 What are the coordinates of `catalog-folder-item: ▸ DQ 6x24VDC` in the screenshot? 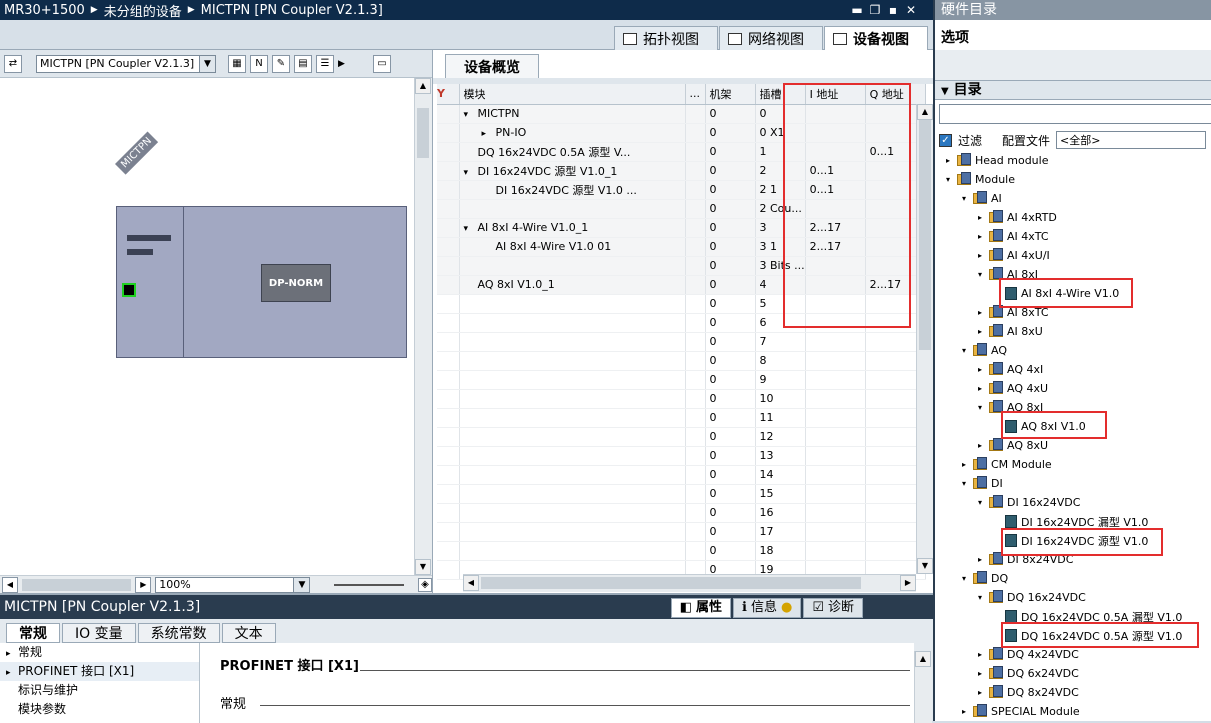 It's located at (1027, 673).